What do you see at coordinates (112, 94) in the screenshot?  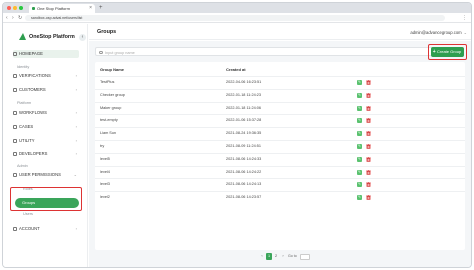 I see `group-name-cell: Checker group` at bounding box center [112, 94].